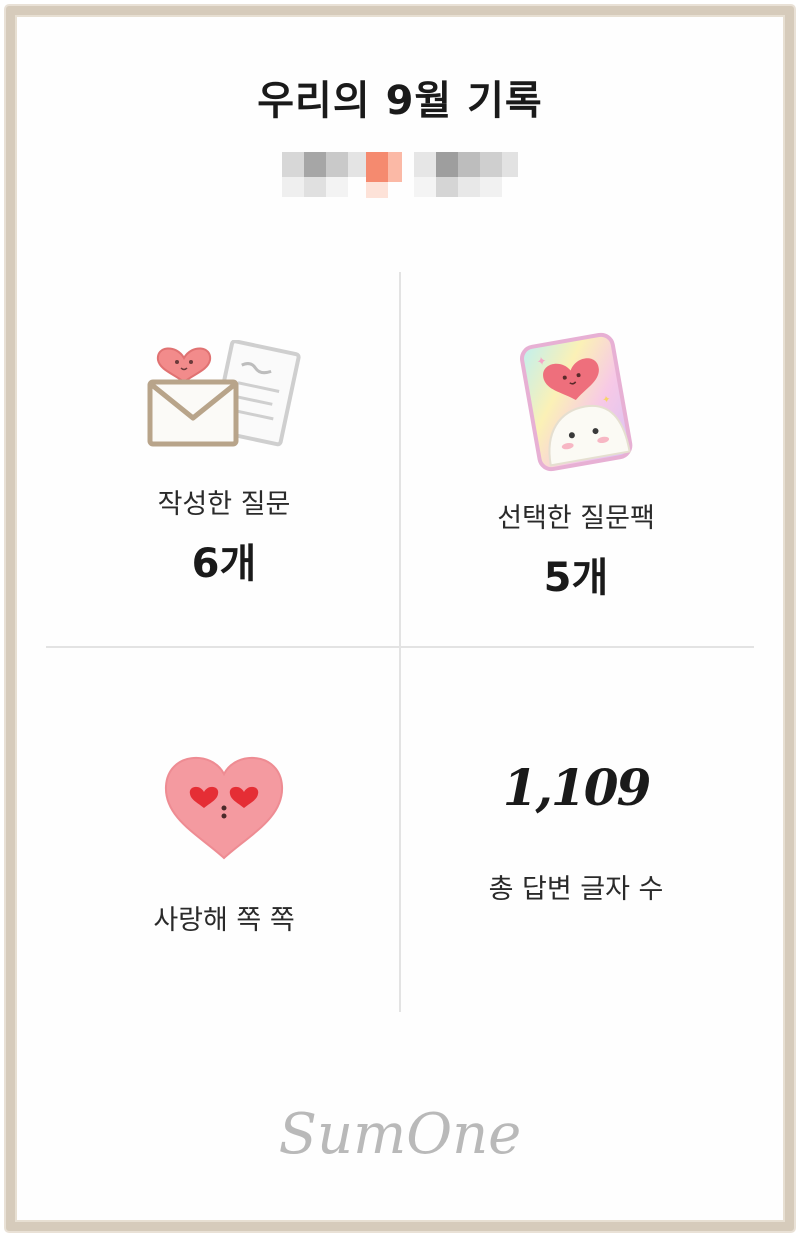 The height and width of the screenshot is (1237, 800). I want to click on stat-answer-chars: 1,109 총 답변 글자 수, so click(576, 832).